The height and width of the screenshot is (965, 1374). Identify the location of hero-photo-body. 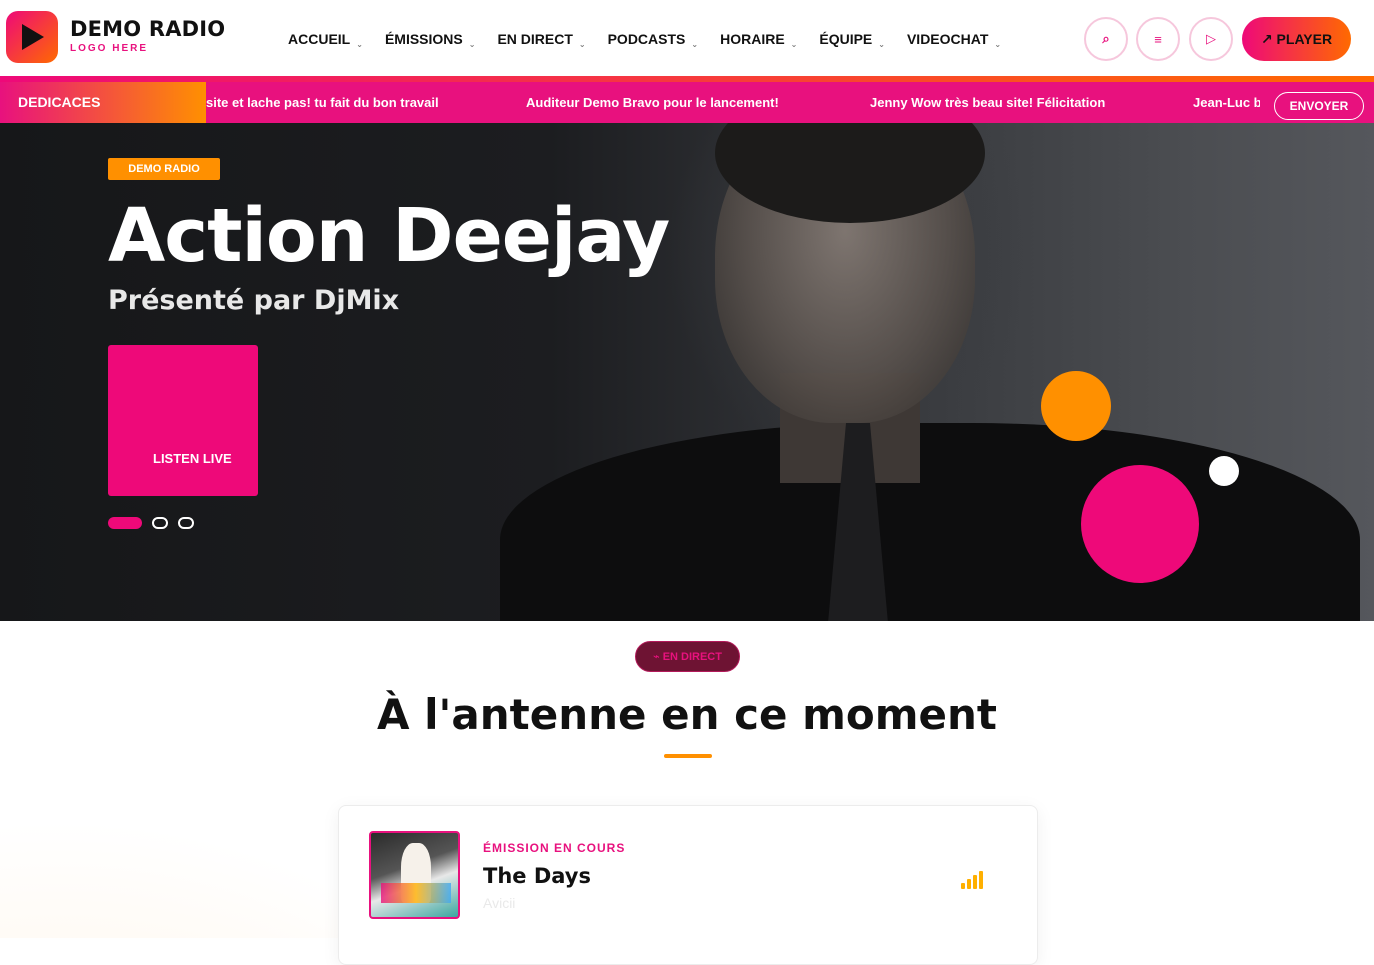
(930, 522).